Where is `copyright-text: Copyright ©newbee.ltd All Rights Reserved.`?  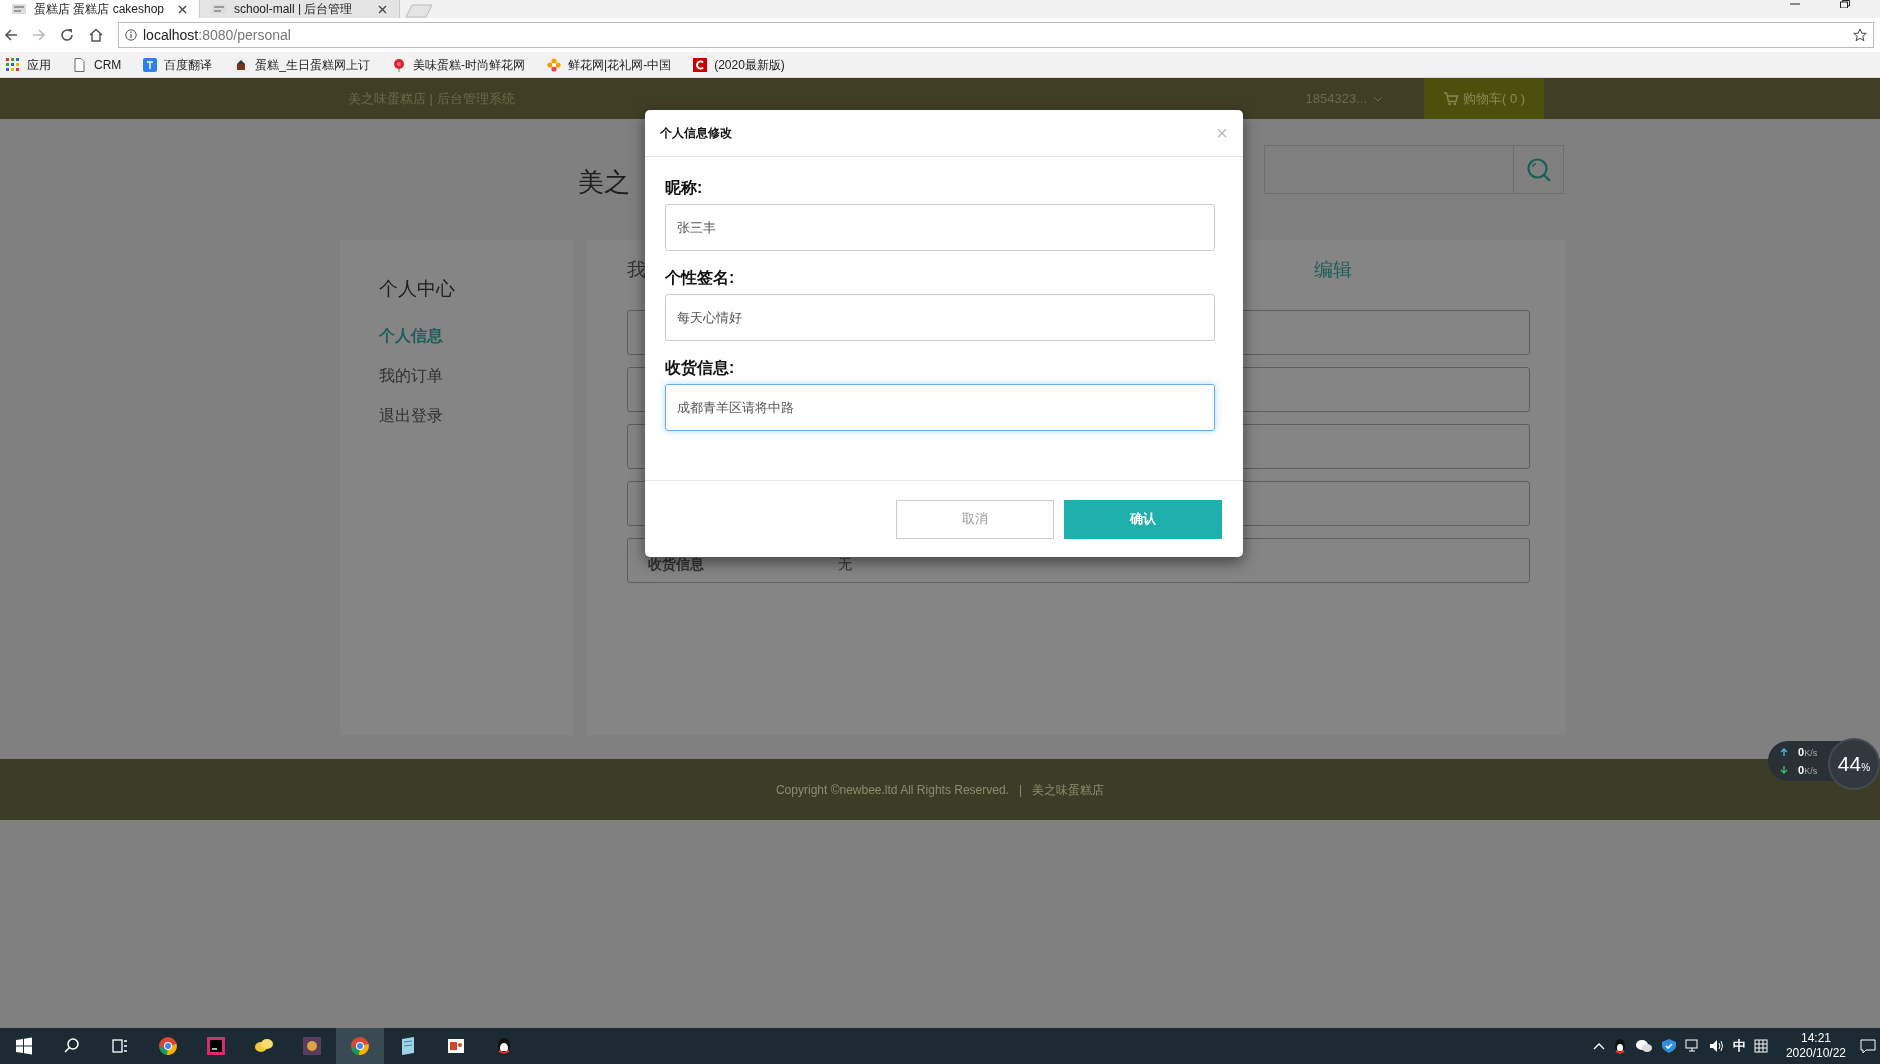 copyright-text: Copyright ©newbee.ltd All Rights Reserved. is located at coordinates (892, 790).